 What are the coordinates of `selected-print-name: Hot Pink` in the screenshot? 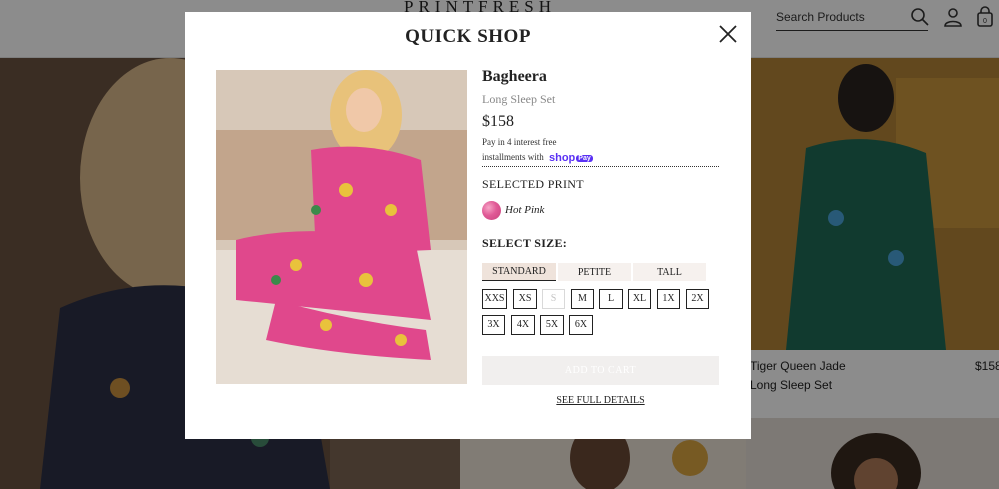 It's located at (525, 210).